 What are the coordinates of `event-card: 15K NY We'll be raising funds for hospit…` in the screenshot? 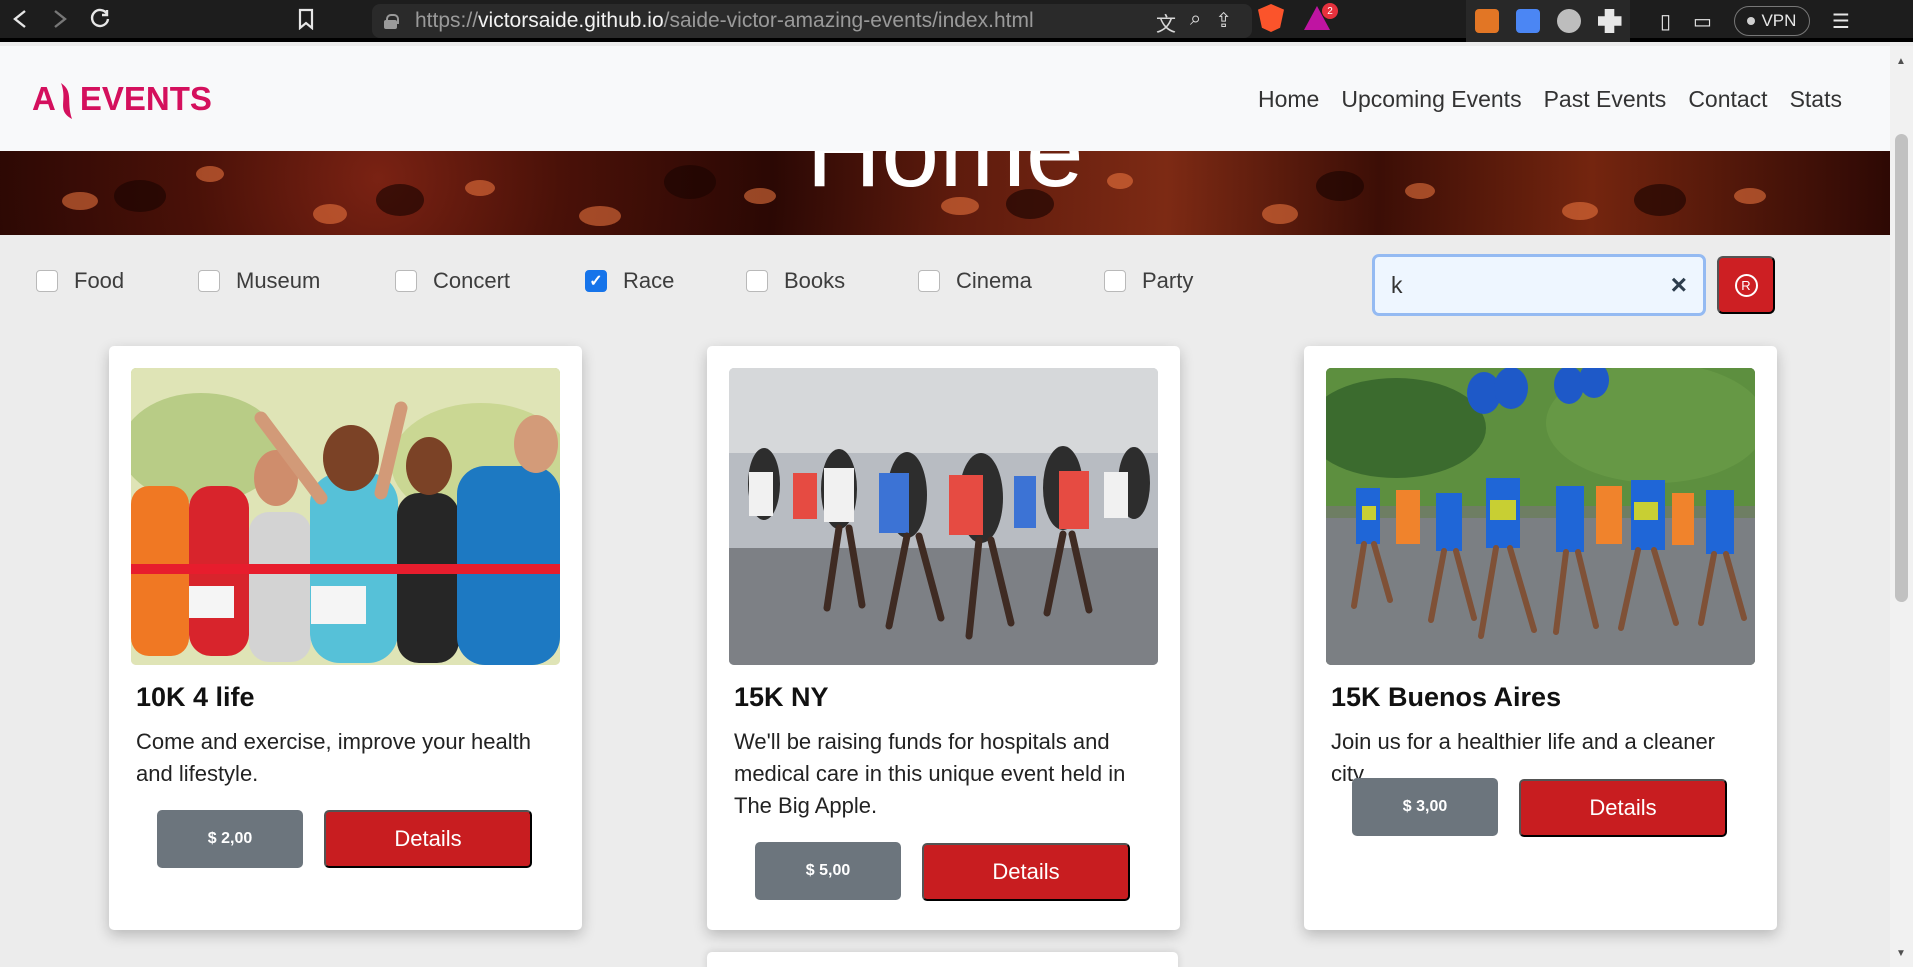 It's located at (943, 638).